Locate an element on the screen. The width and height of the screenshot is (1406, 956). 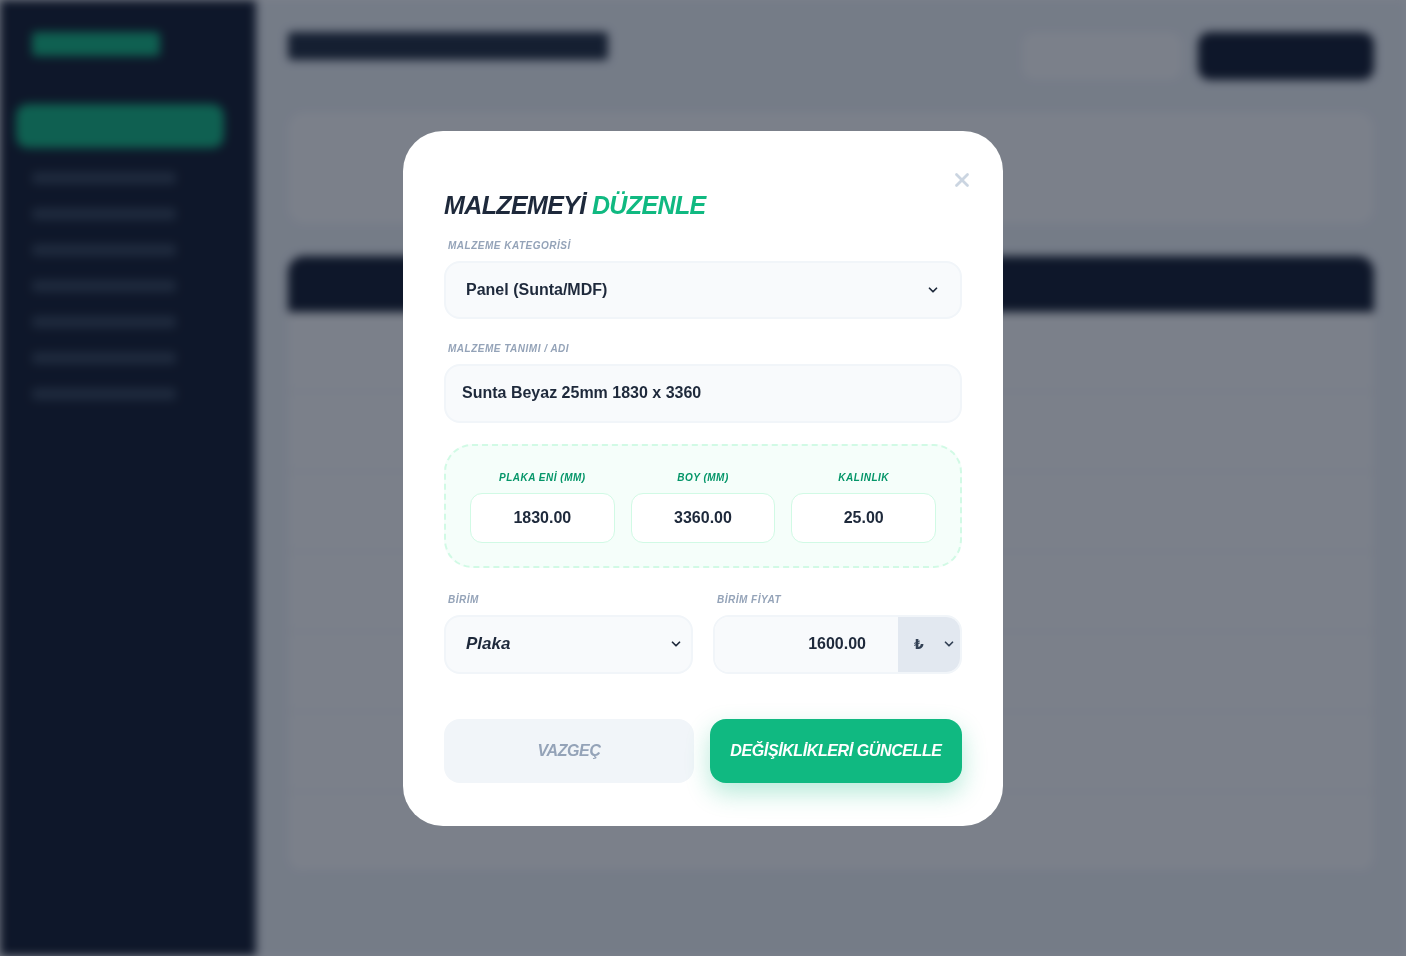
field-label: BİRİM is located at coordinates (463, 599).